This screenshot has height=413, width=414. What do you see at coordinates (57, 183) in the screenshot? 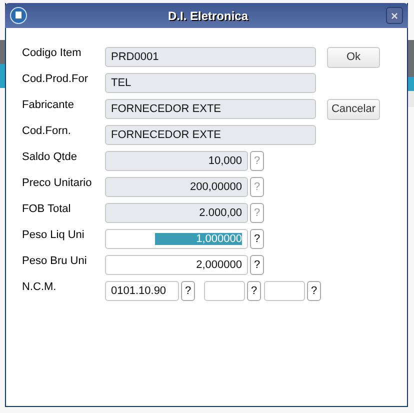
I see `field-label: Preco Unitario` at bounding box center [57, 183].